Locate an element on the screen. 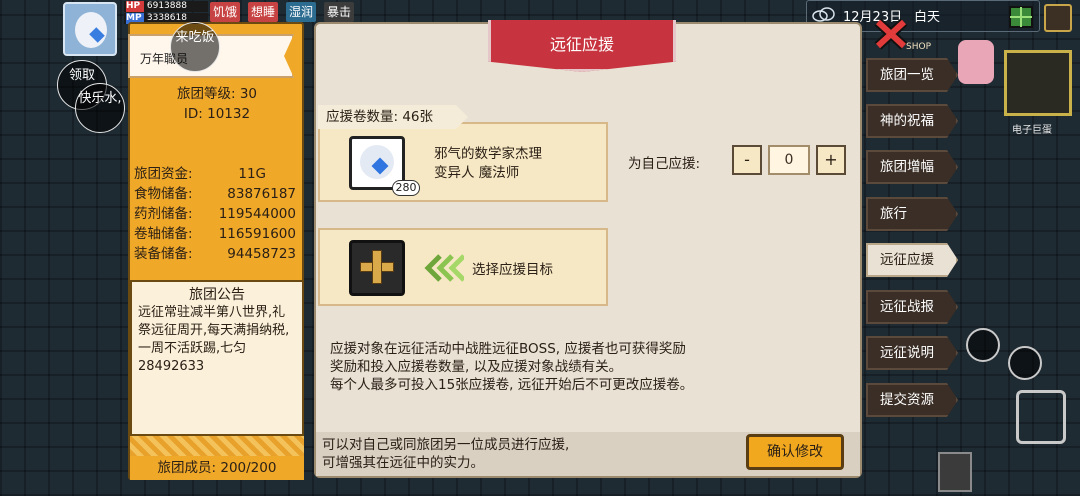 This screenshot has height=496, width=1080. npc-sprite is located at coordinates (976, 62).